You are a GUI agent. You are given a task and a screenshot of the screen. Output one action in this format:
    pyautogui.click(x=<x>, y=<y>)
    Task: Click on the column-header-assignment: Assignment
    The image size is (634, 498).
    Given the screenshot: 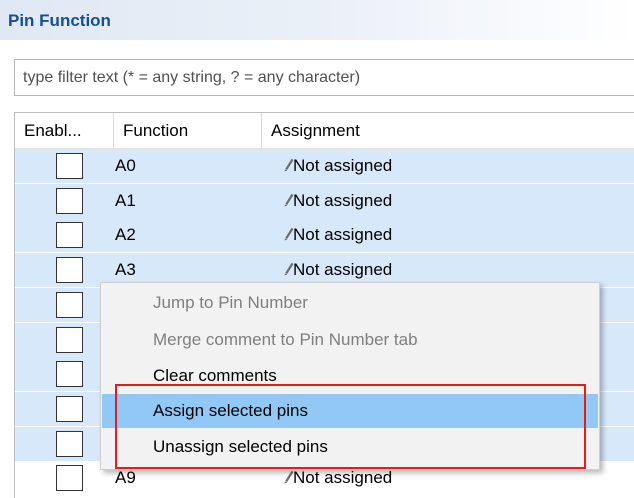 What is the action you would take?
    pyautogui.click(x=448, y=130)
    